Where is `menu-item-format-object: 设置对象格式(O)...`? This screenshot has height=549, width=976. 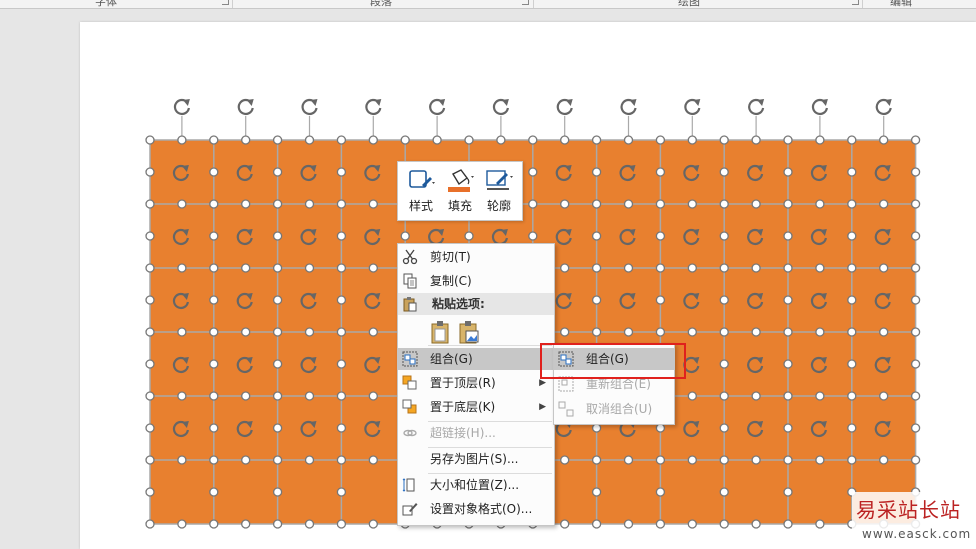
menu-item-format-object: 设置对象格式(O)... is located at coordinates (476, 509).